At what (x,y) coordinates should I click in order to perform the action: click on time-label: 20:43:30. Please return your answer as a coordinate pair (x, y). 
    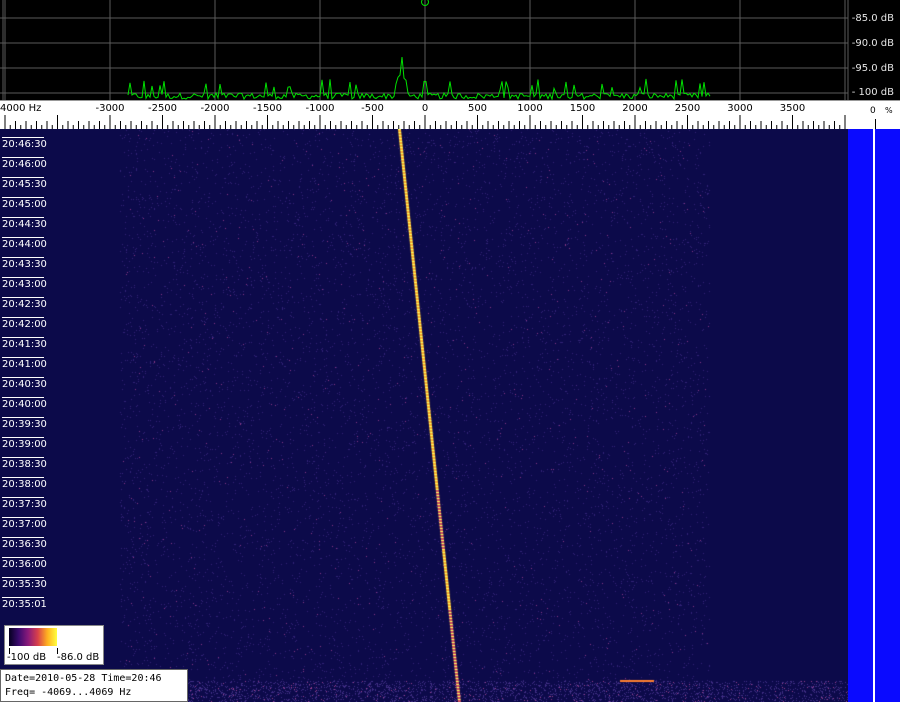
    Looking at the image, I should click on (24, 263).